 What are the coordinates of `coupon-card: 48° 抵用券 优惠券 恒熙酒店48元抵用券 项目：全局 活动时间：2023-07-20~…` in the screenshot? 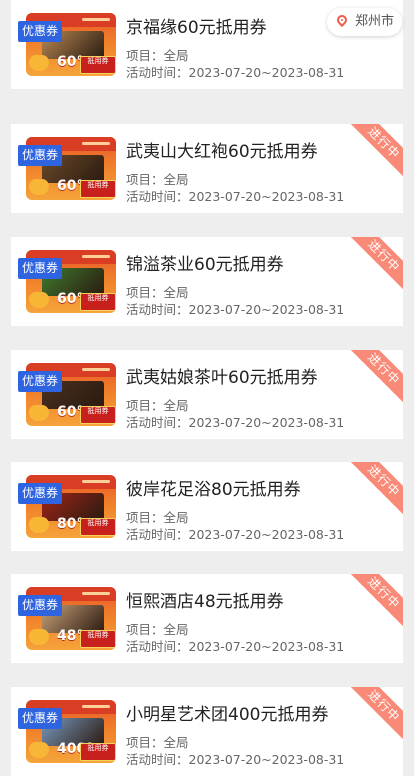 It's located at (207, 618).